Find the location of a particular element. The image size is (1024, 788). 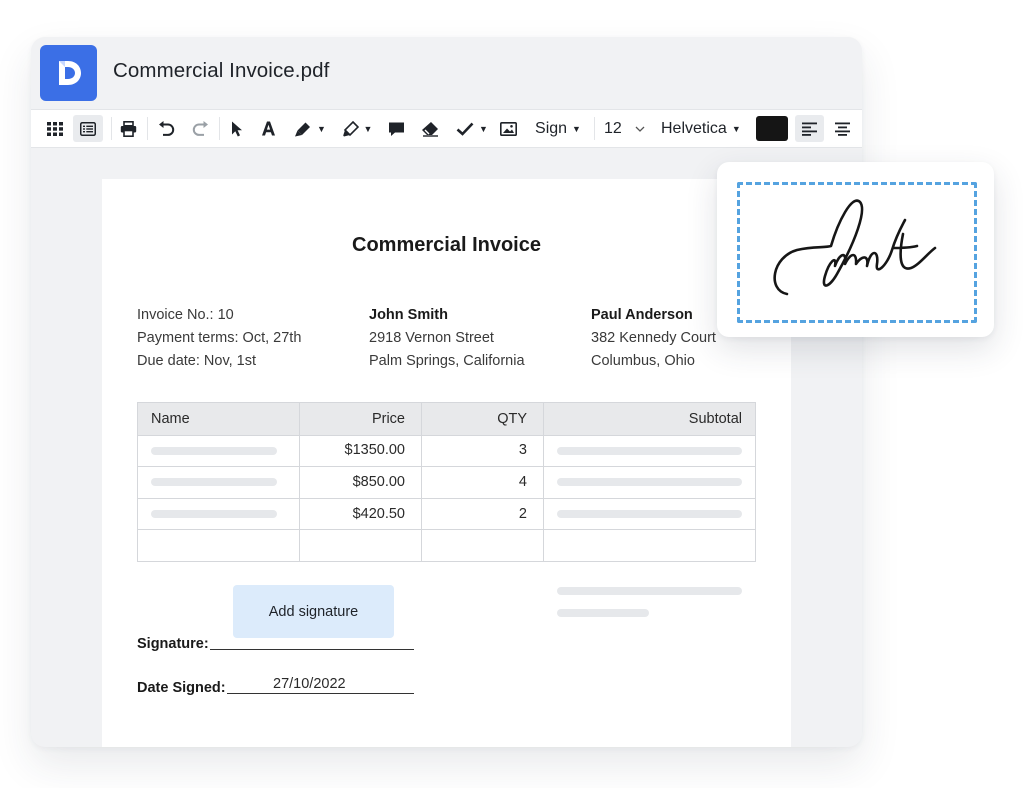

list-view-icon is located at coordinates (88, 128).